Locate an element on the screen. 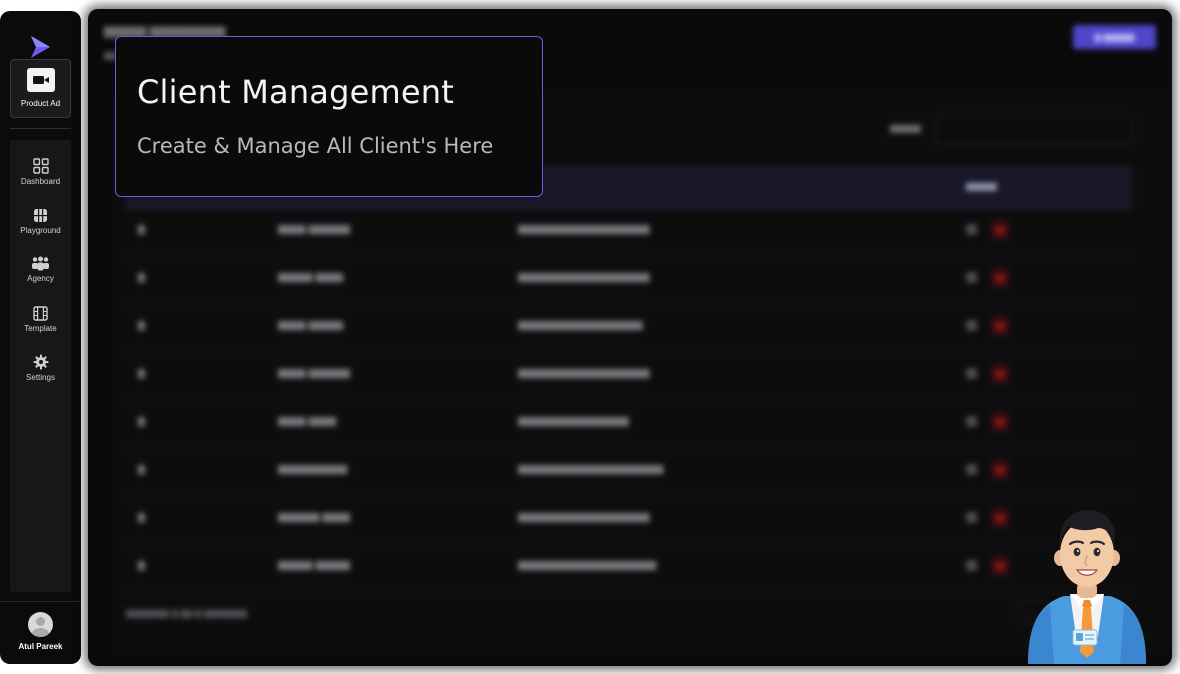 The height and width of the screenshot is (674, 1180). blurred-pagination-info: ▇▇▇▇▇▇▇ ▇ ▇▇ ▇ ▇▇▇▇▇▇▇ is located at coordinates (186, 613).